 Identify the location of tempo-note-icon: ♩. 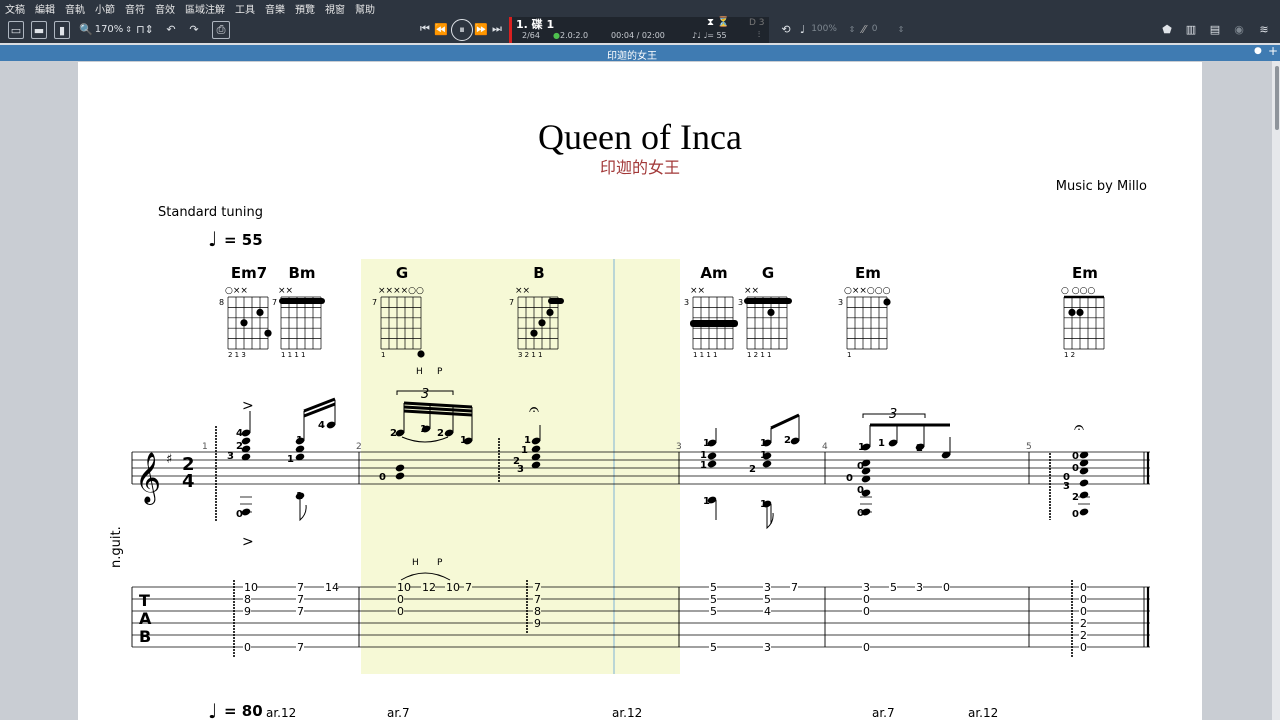
(212, 239).